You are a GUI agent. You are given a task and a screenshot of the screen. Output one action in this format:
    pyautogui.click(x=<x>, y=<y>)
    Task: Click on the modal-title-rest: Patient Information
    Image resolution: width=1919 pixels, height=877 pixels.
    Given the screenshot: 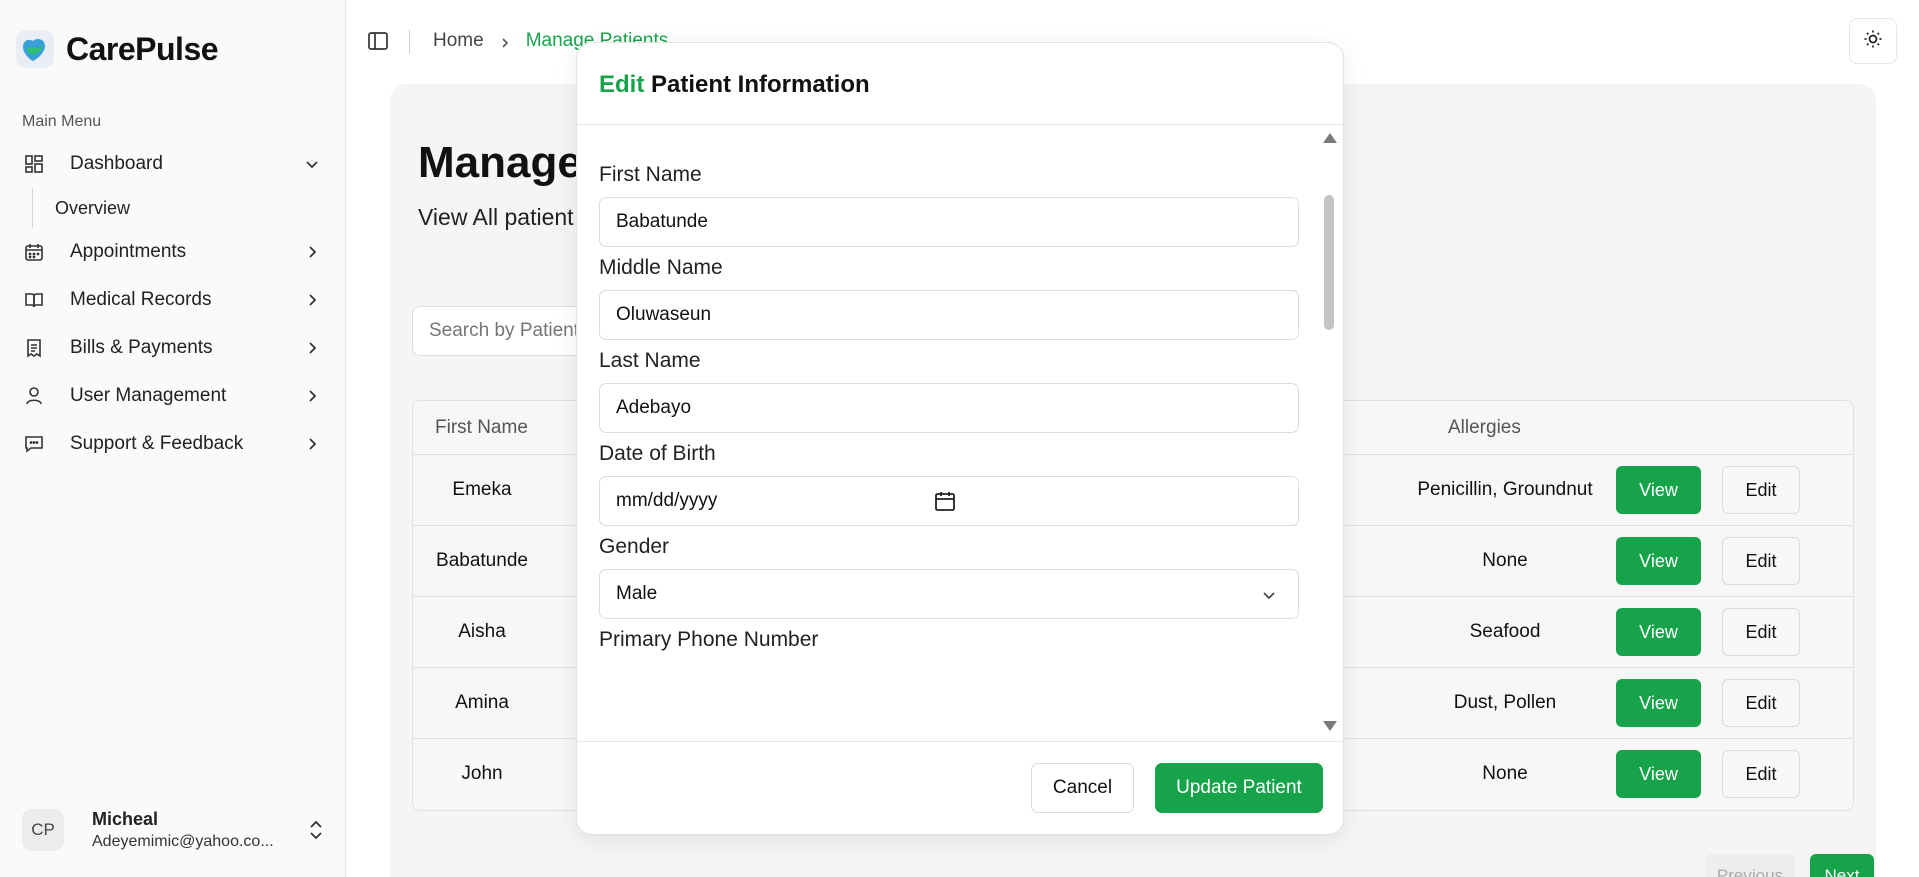 What is the action you would take?
    pyautogui.click(x=760, y=84)
    